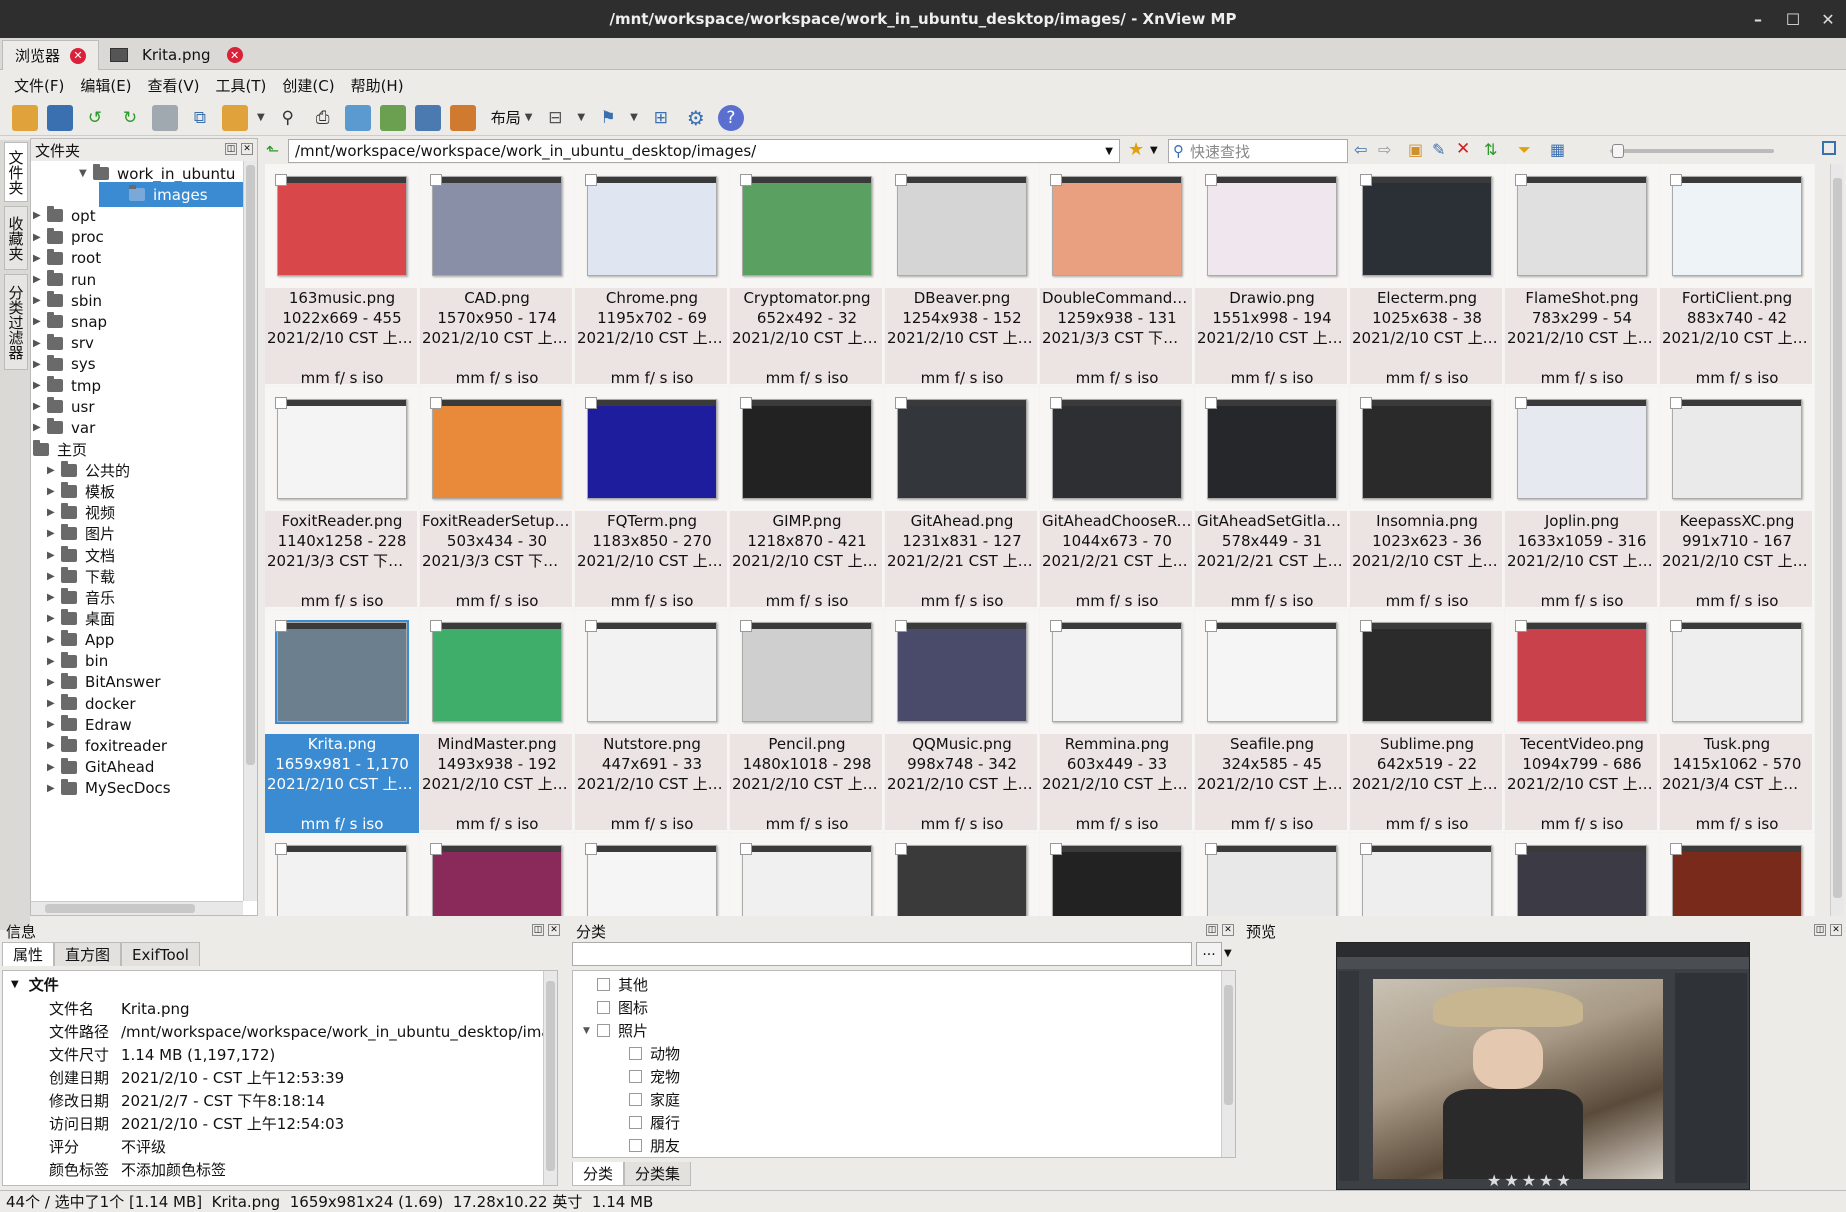  What do you see at coordinates (1415, 149) in the screenshot?
I see `new-folder-icon: ▣` at bounding box center [1415, 149].